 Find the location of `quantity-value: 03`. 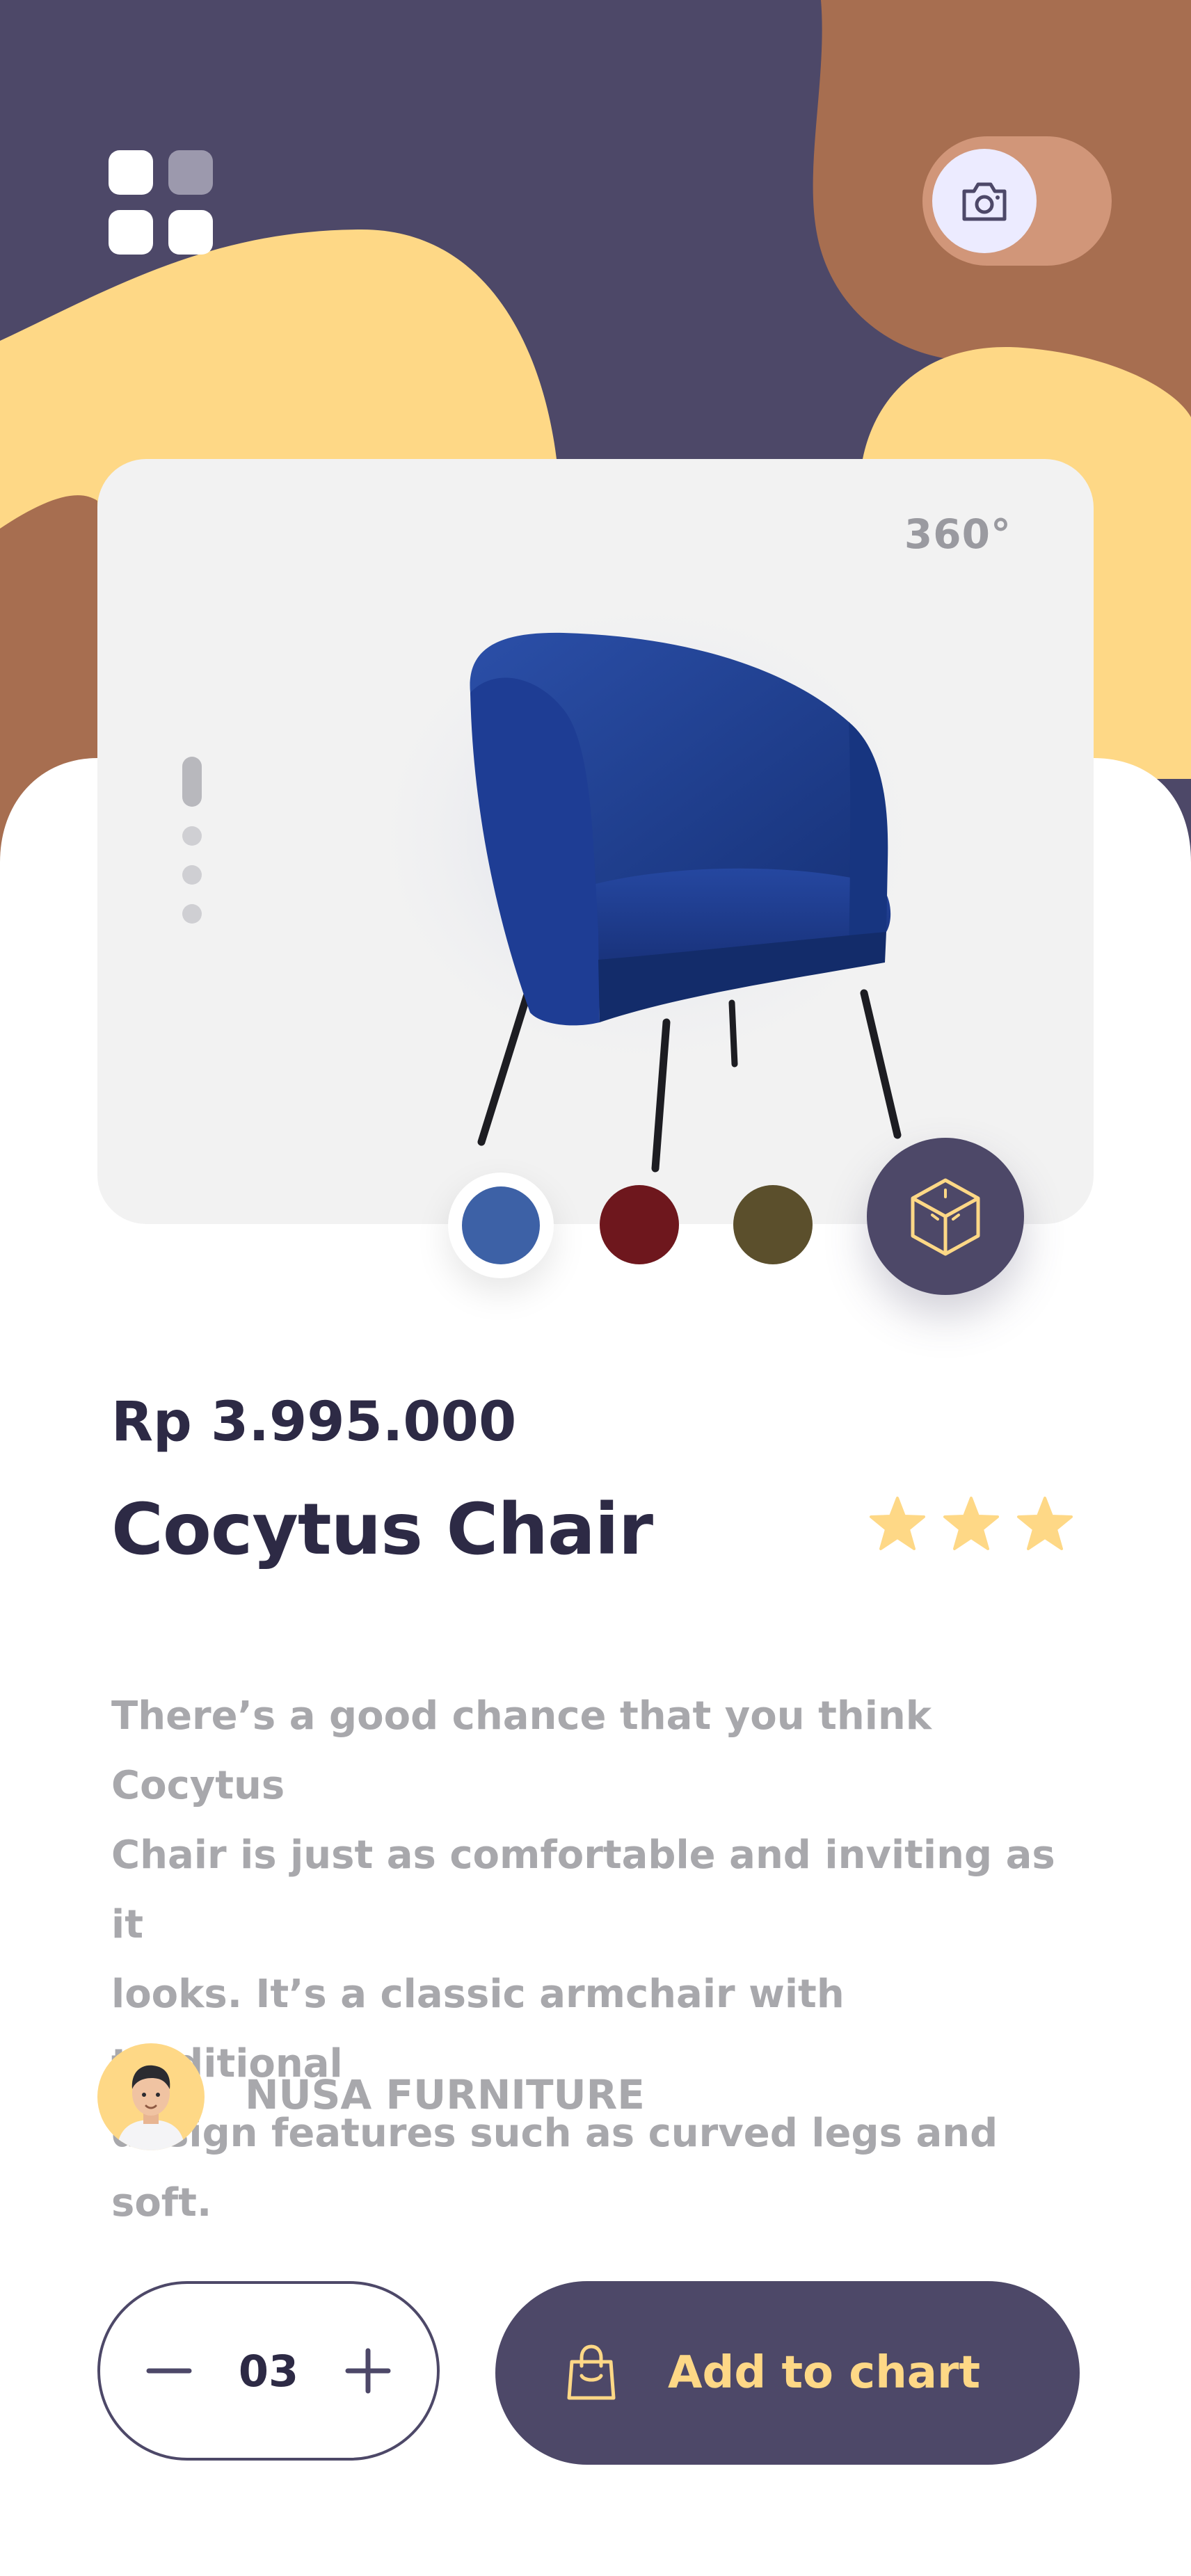

quantity-value: 03 is located at coordinates (268, 2371).